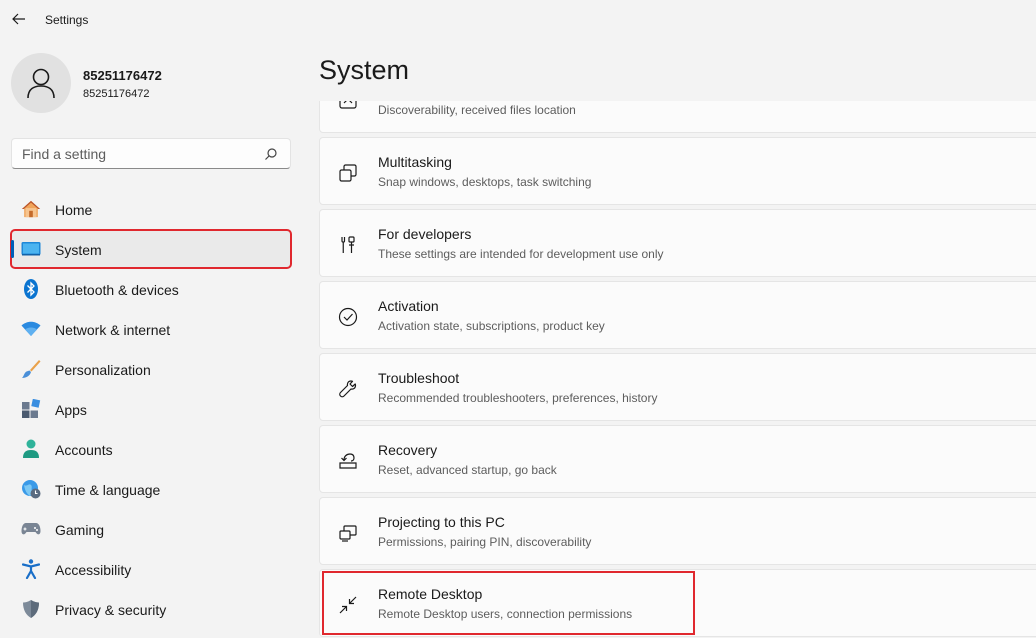 The image size is (1036, 638). What do you see at coordinates (108, 490) in the screenshot?
I see `sidebar-item-label: Time & language` at bounding box center [108, 490].